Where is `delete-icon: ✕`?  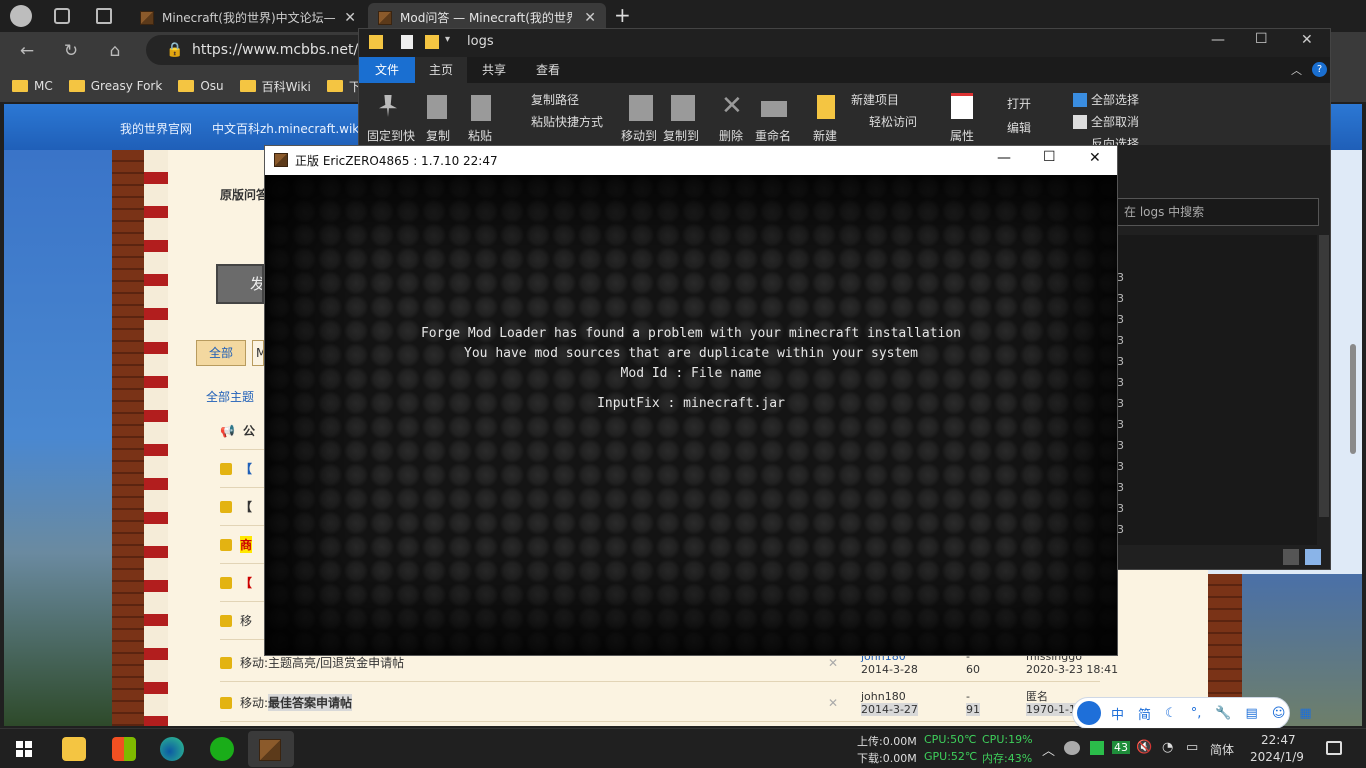 delete-icon: ✕ is located at coordinates (732, 106).